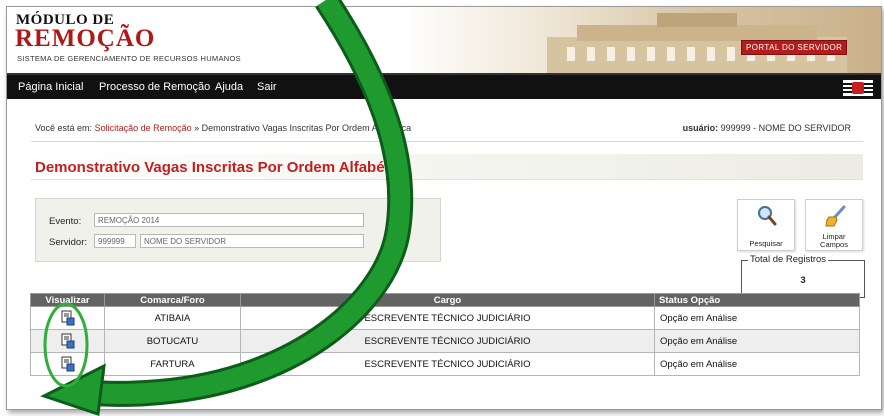 Image resolution: width=884 pixels, height=416 pixels. Describe the element at coordinates (834, 244) in the screenshot. I see `clear-label-line2: Campos` at that location.